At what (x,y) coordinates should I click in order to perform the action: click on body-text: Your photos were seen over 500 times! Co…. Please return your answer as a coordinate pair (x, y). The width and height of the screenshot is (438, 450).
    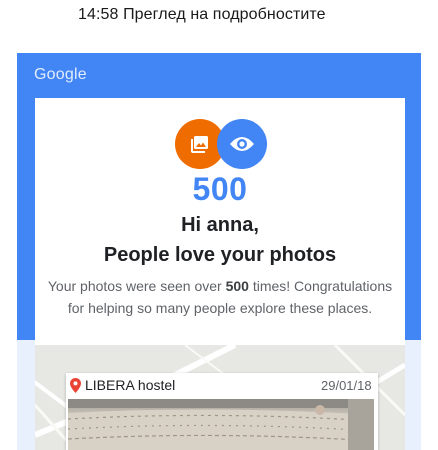
    Looking at the image, I should click on (220, 297).